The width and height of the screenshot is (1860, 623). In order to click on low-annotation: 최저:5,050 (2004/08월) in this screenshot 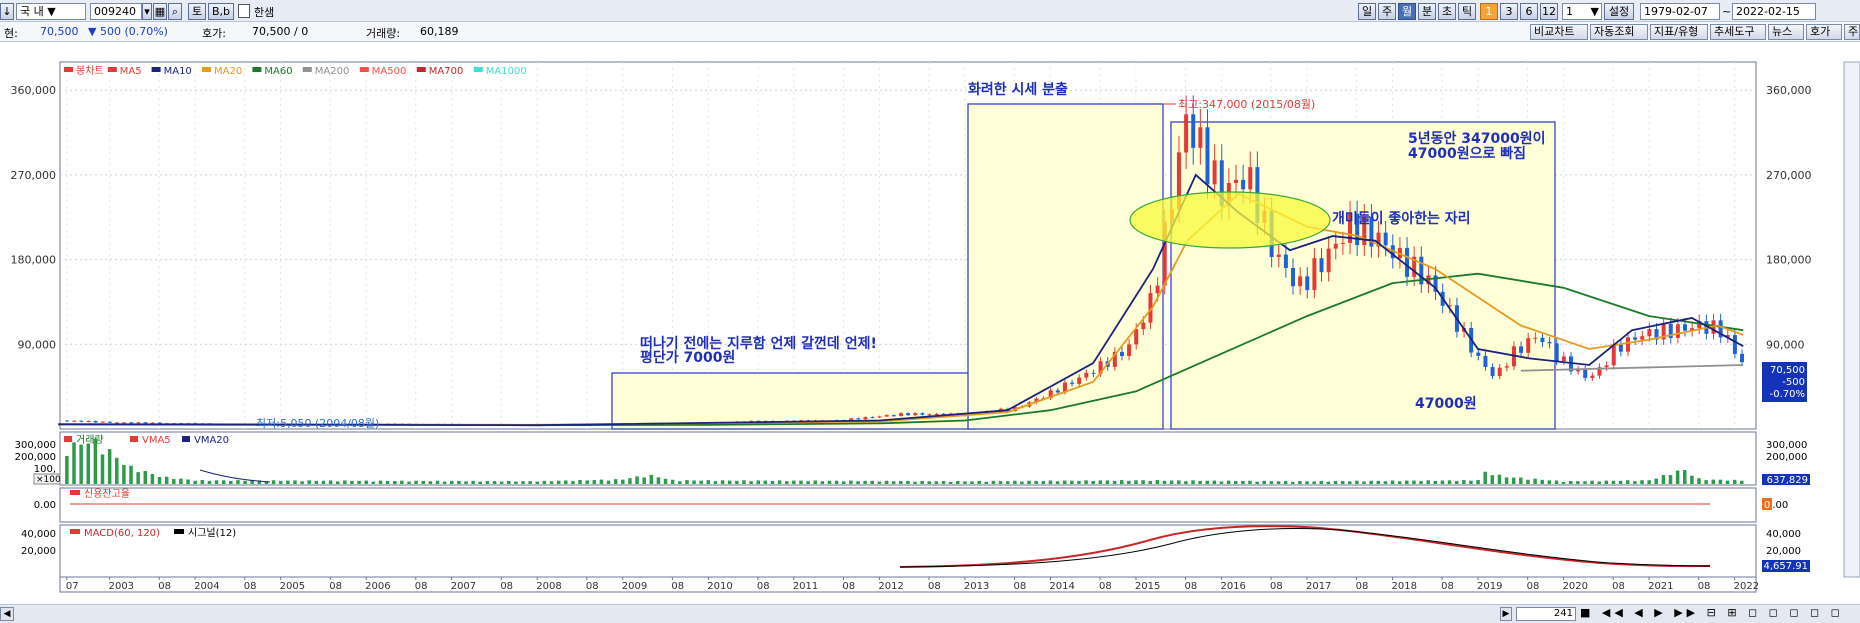, I will do `click(317, 423)`.